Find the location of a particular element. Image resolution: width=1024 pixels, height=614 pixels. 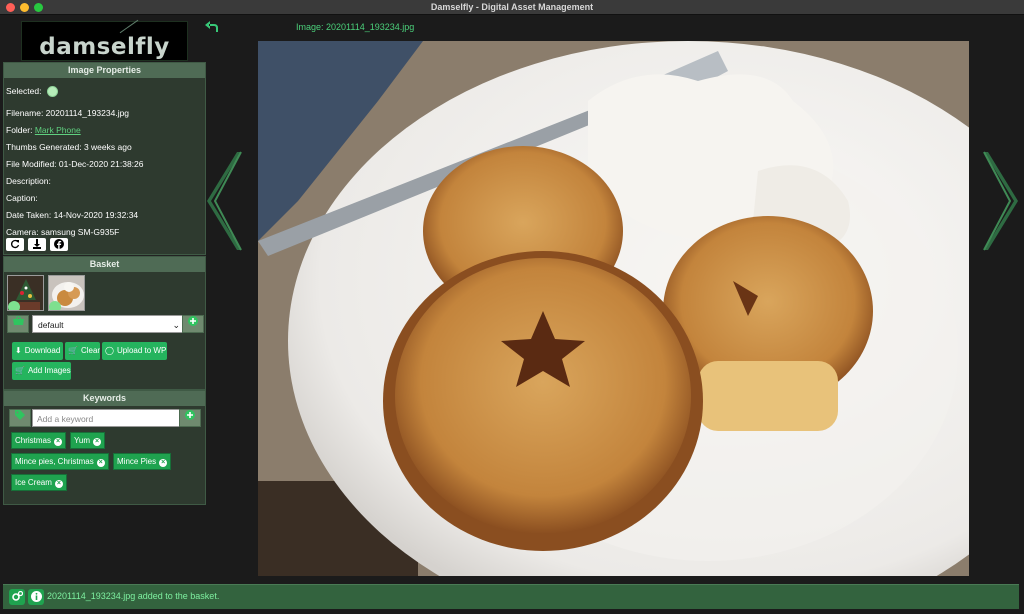

image-title: Image: 20201114_193234.jpg is located at coordinates (355, 27).